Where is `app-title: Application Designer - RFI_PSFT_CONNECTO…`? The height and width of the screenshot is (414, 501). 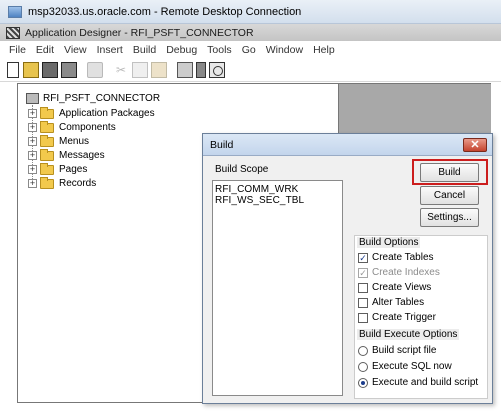 app-title: Application Designer - RFI_PSFT_CONNECTO… is located at coordinates (139, 32).